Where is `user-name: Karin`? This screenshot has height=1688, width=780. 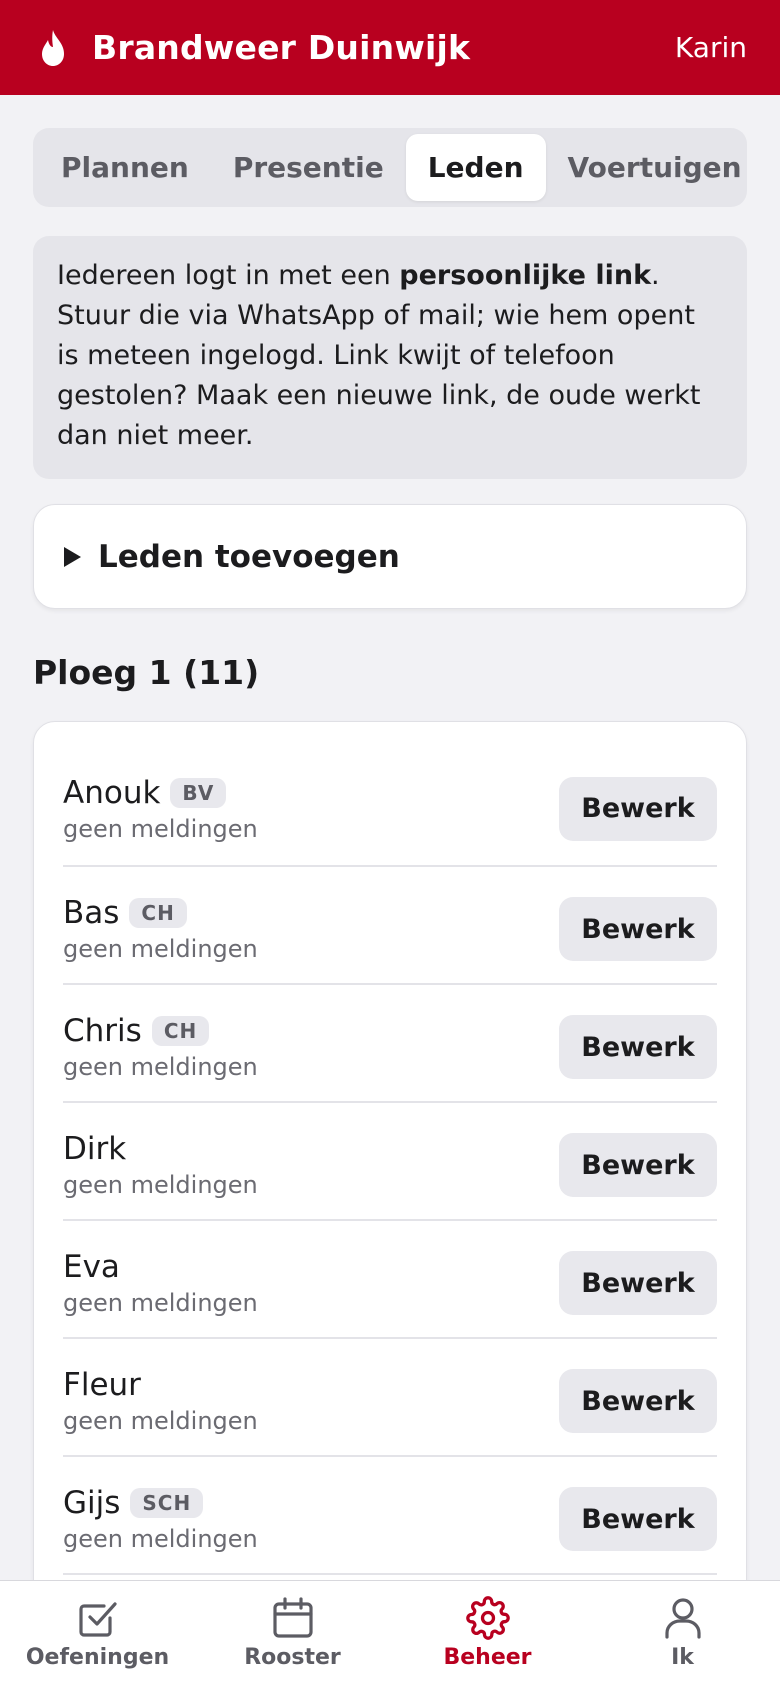 user-name: Karin is located at coordinates (711, 47).